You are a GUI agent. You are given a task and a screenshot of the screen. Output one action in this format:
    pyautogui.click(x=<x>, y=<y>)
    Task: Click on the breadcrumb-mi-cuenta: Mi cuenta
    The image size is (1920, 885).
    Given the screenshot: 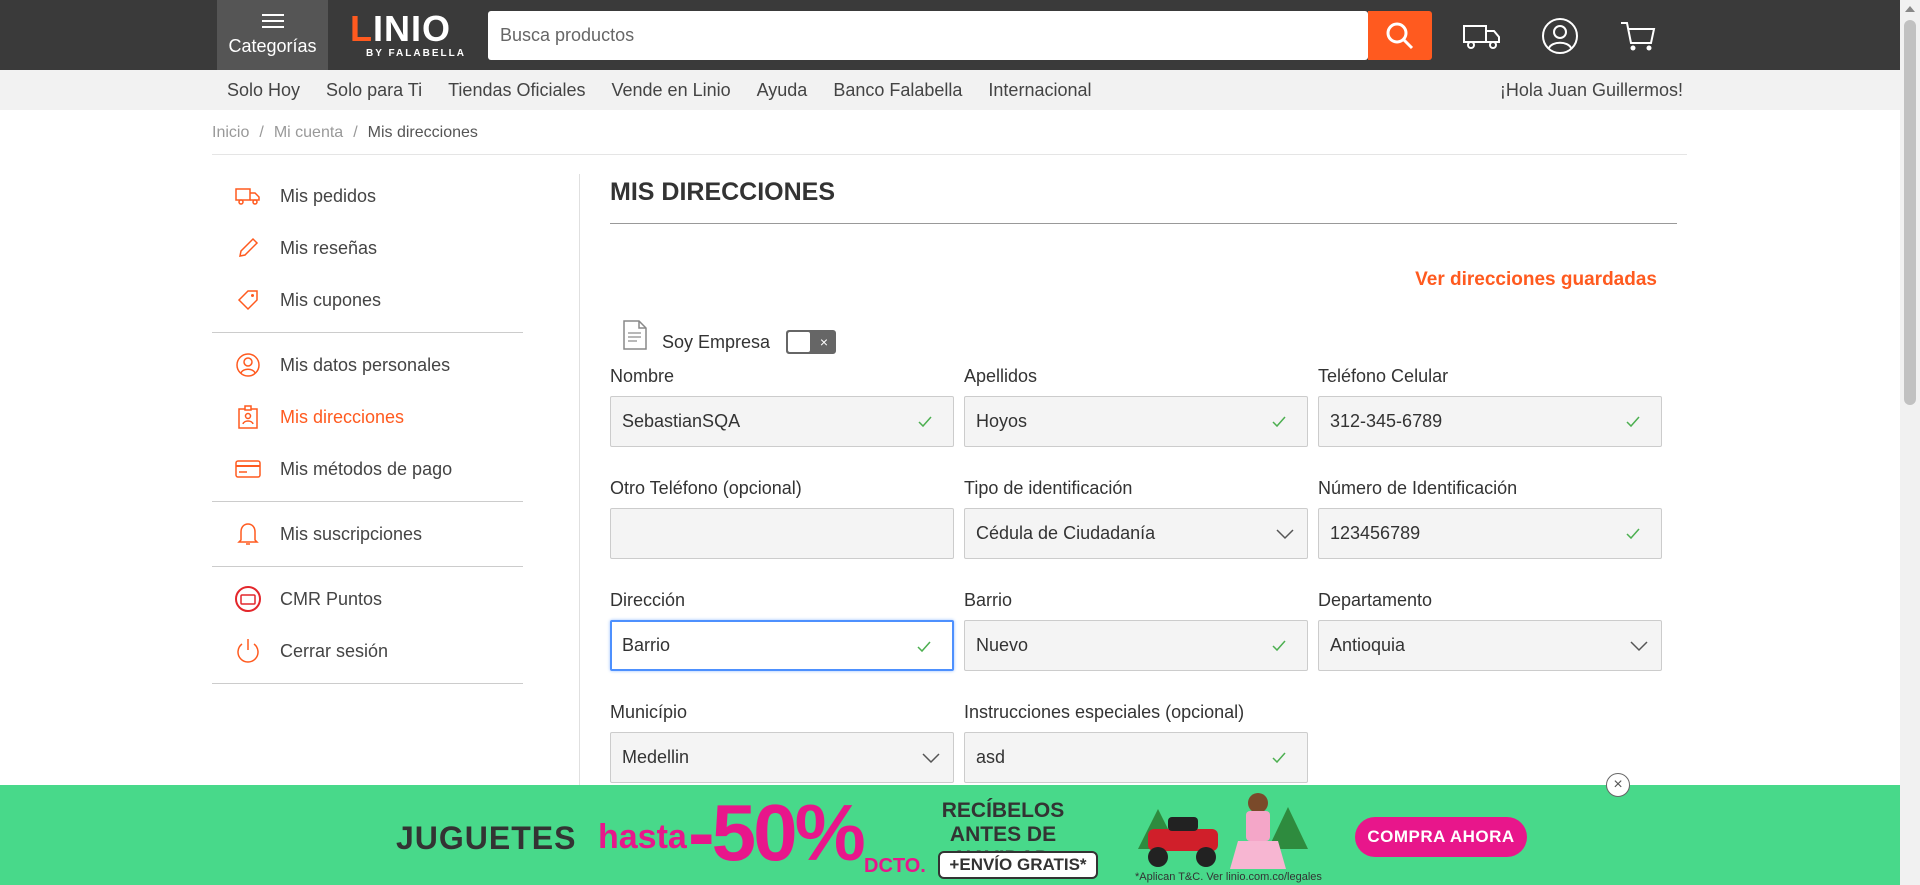 What is the action you would take?
    pyautogui.click(x=308, y=132)
    